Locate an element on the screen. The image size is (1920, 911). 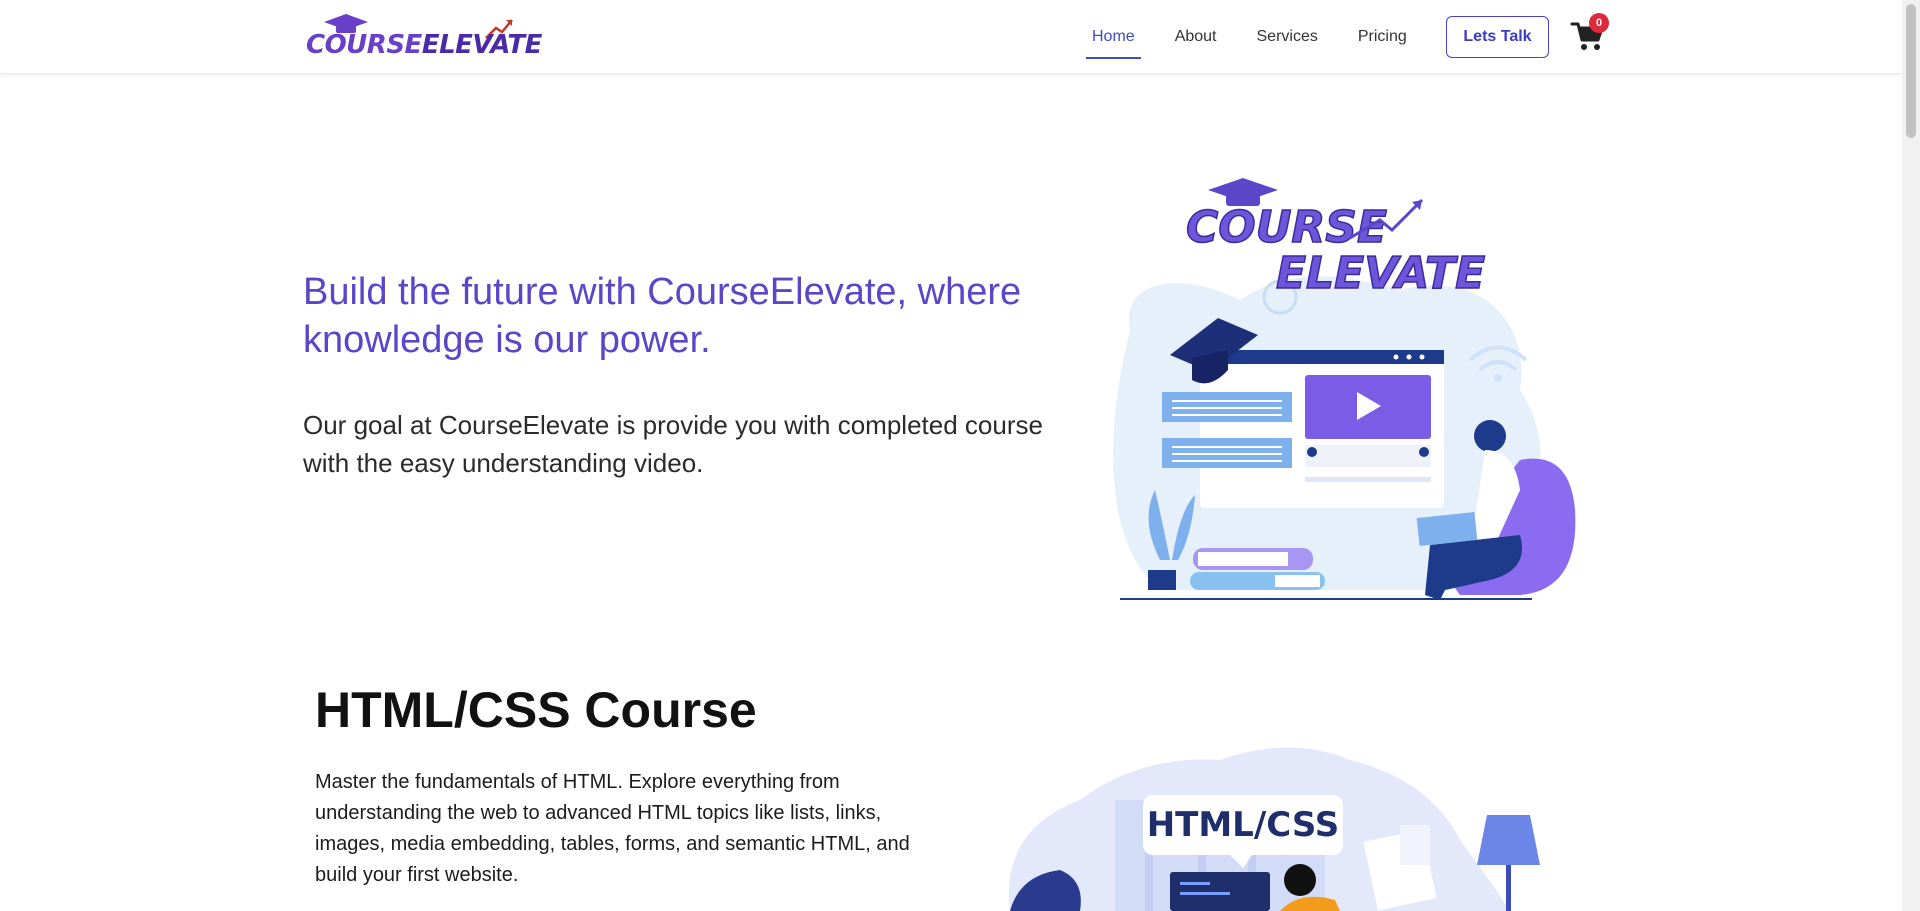
illustration-logo-line1: COURSE is located at coordinates (1286, 227).